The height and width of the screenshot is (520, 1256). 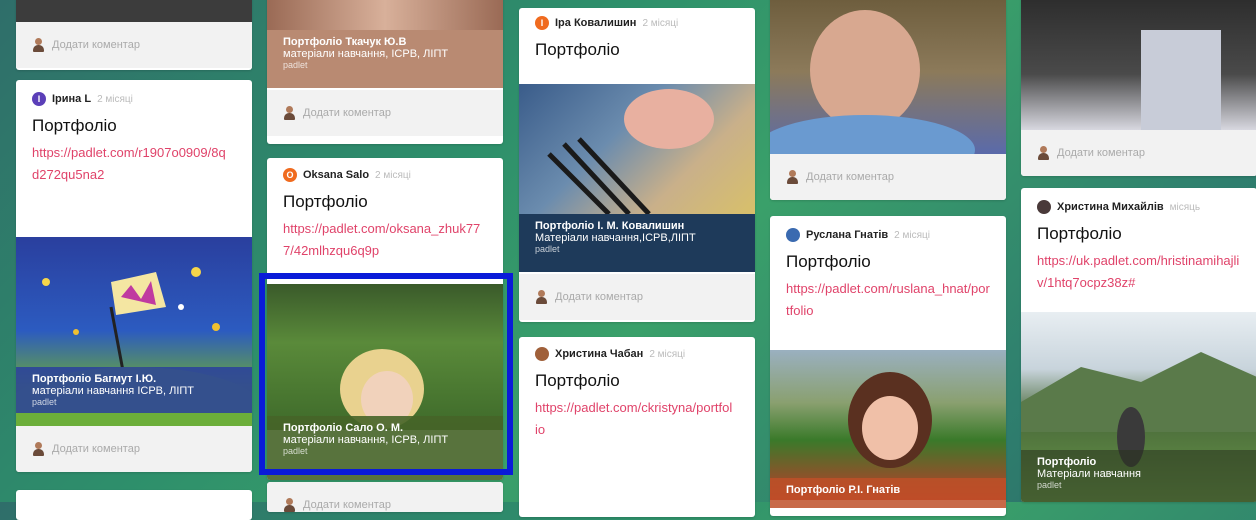 I want to click on author-name: Христина Михайлів, so click(x=1110, y=207).